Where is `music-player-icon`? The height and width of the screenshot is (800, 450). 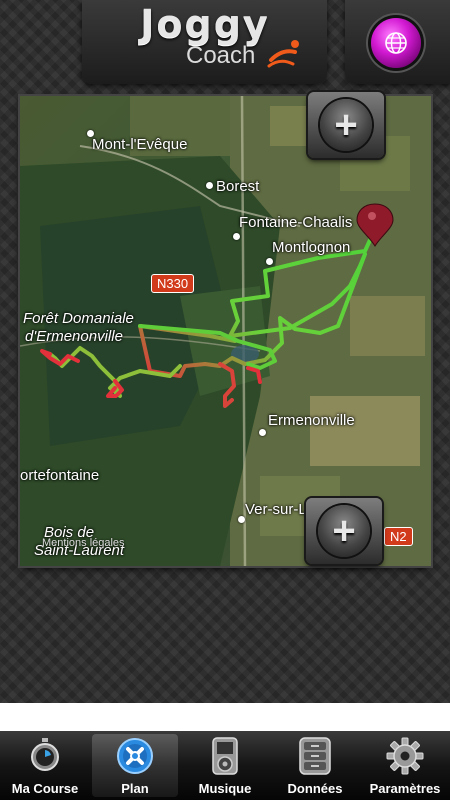
music-player-icon is located at coordinates (225, 756).